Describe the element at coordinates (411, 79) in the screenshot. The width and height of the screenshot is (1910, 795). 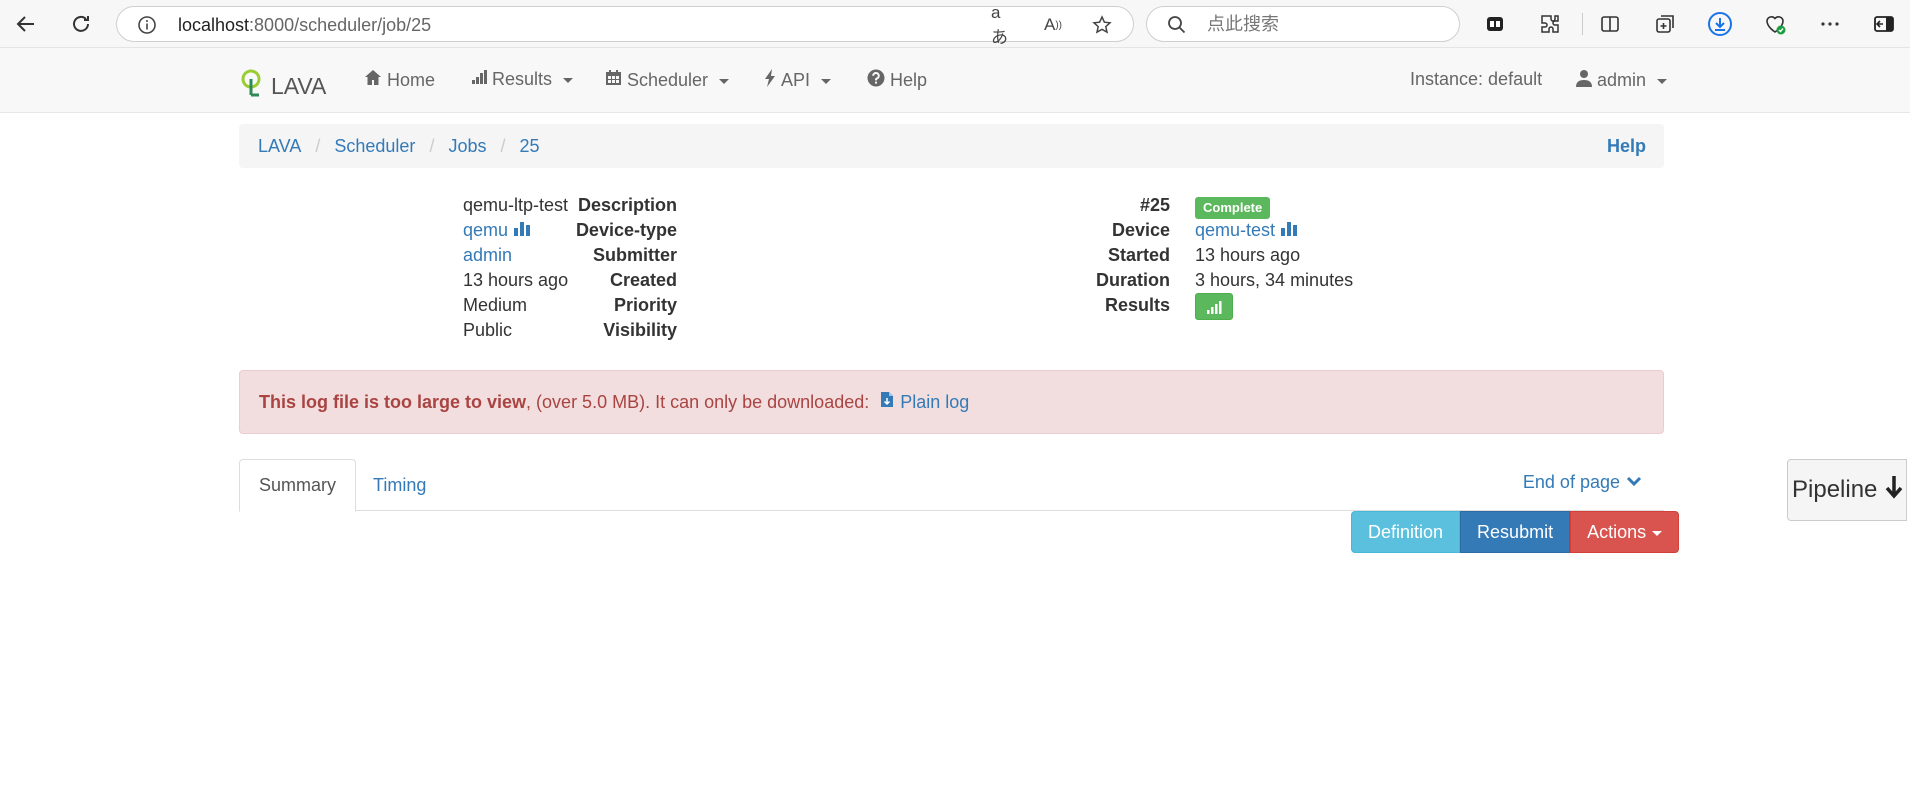
I see `nav-home-label: Home` at that location.